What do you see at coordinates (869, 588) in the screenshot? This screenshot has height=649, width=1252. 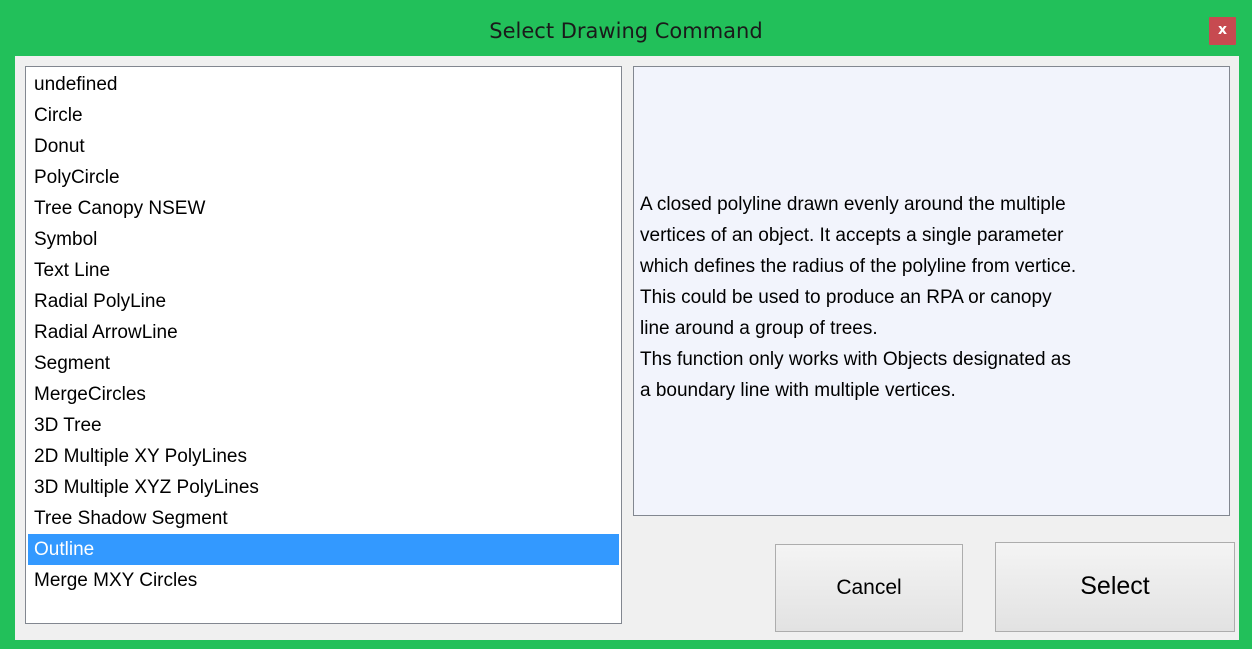 I see `cancel-button: Cancel` at bounding box center [869, 588].